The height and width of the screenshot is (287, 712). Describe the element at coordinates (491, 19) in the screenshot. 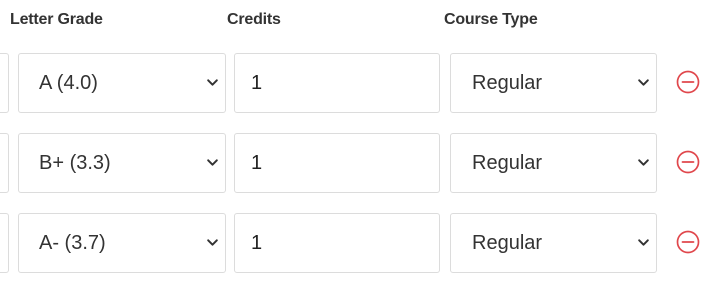

I see `course-type-header: Course Type` at that location.